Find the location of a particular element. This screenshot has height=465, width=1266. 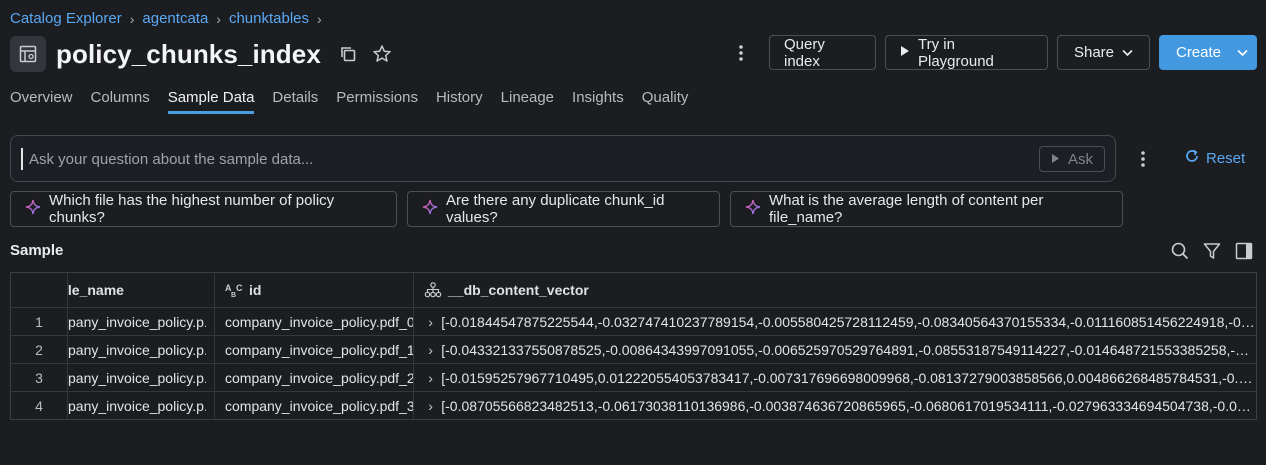

copy-icon is located at coordinates (348, 54).